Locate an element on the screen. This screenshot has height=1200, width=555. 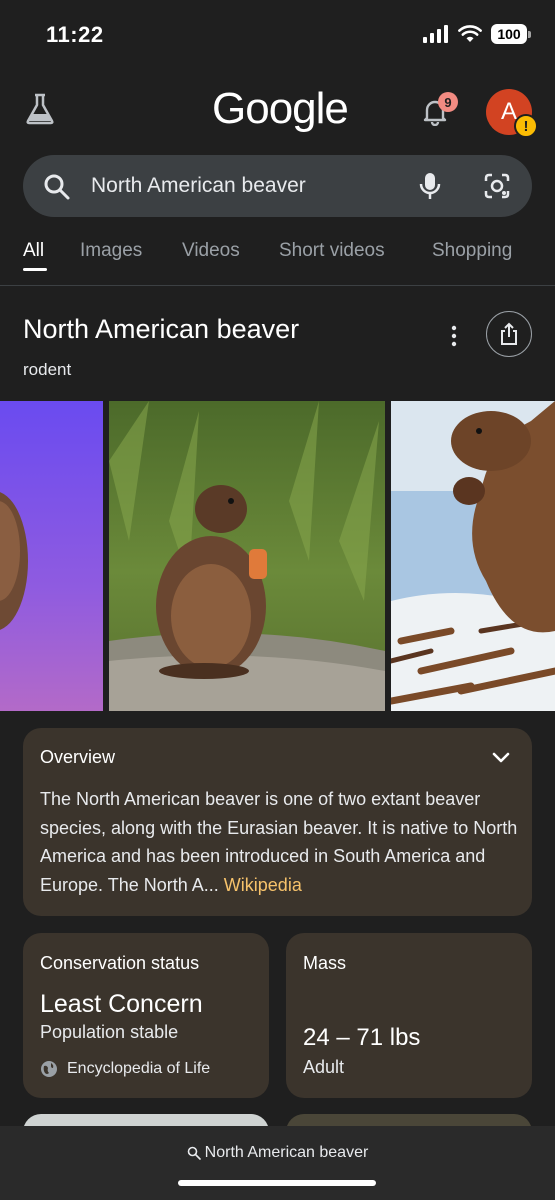
wikipedia-link: Wikipedia is located at coordinates (263, 885).